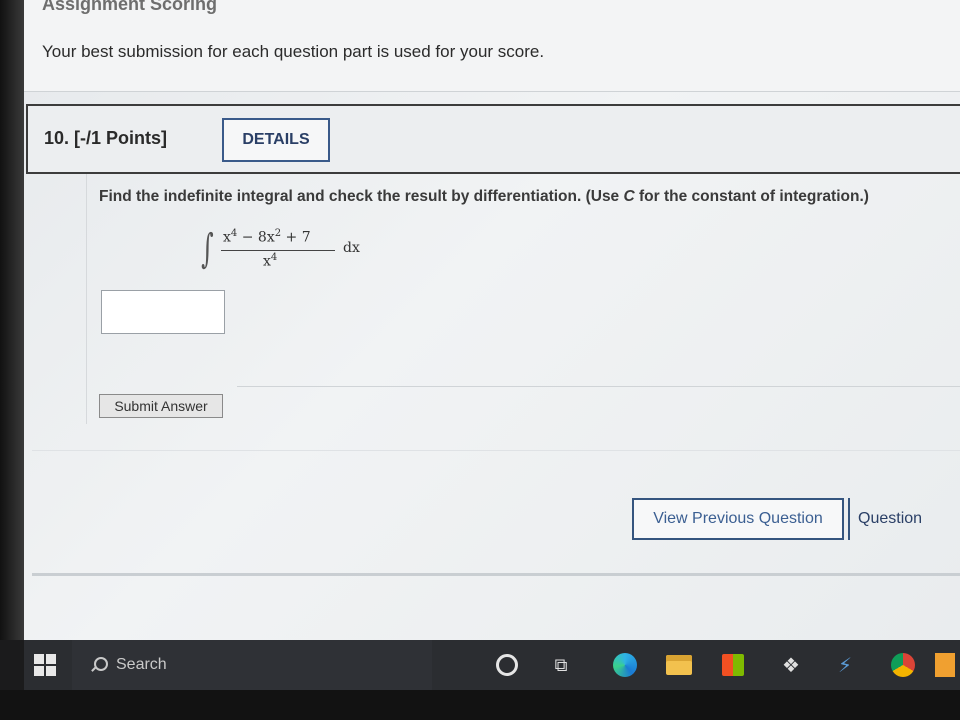 The width and height of the screenshot is (960, 720). What do you see at coordinates (507, 665) in the screenshot?
I see `cortana-icon` at bounding box center [507, 665].